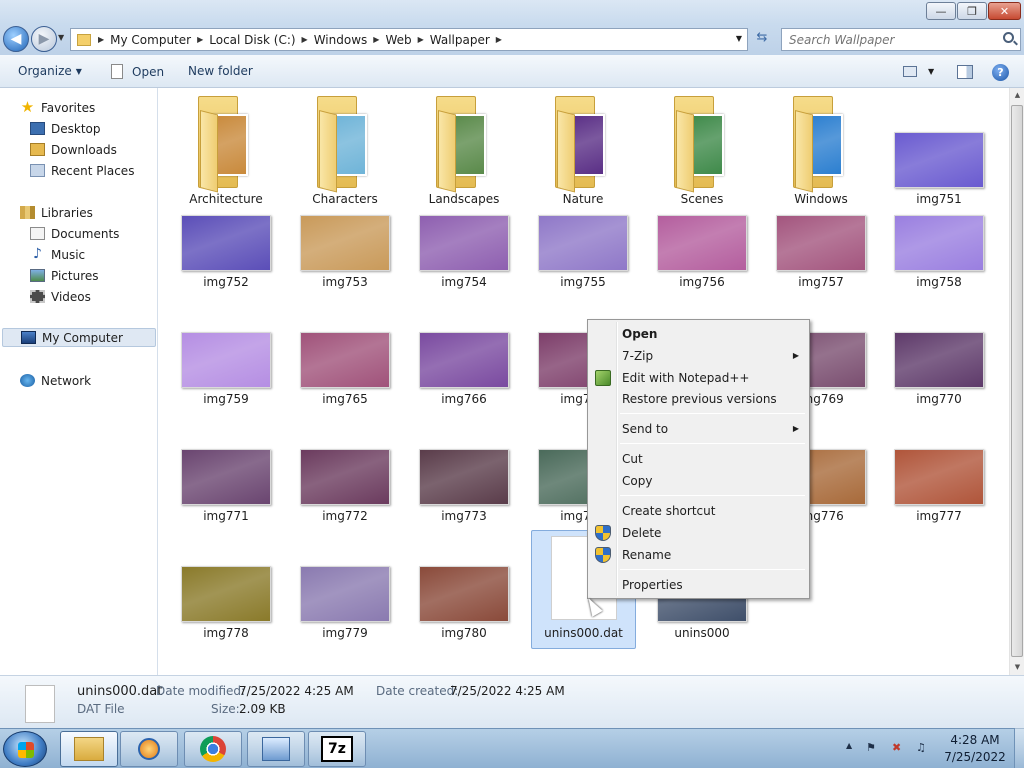  I want to click on view-options-dropdown-icon: ▼, so click(931, 71).